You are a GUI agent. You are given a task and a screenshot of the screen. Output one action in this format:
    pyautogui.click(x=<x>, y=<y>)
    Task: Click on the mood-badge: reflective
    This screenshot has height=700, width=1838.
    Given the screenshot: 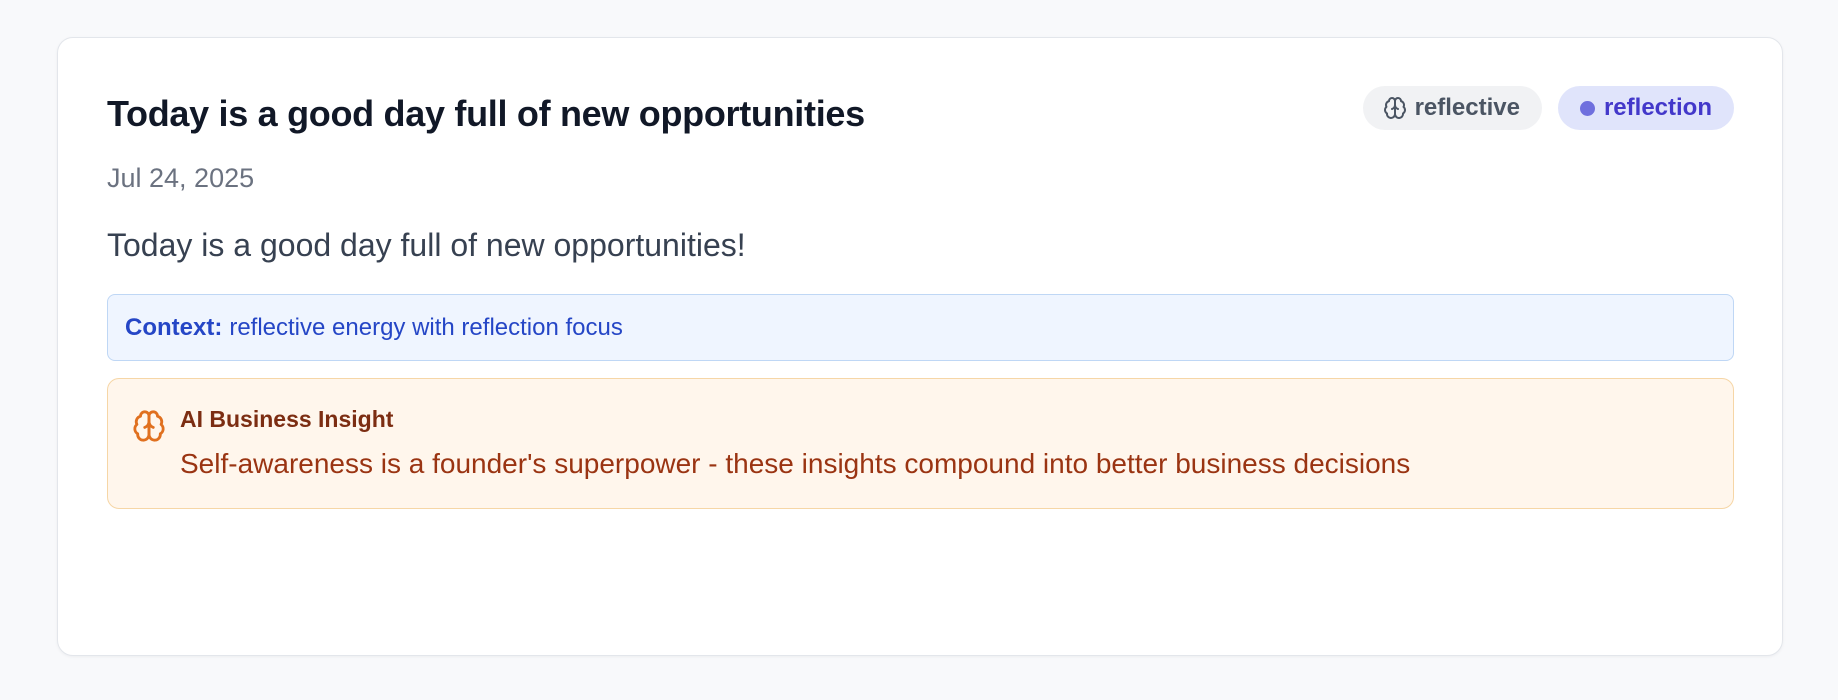 What is the action you would take?
    pyautogui.click(x=1452, y=108)
    